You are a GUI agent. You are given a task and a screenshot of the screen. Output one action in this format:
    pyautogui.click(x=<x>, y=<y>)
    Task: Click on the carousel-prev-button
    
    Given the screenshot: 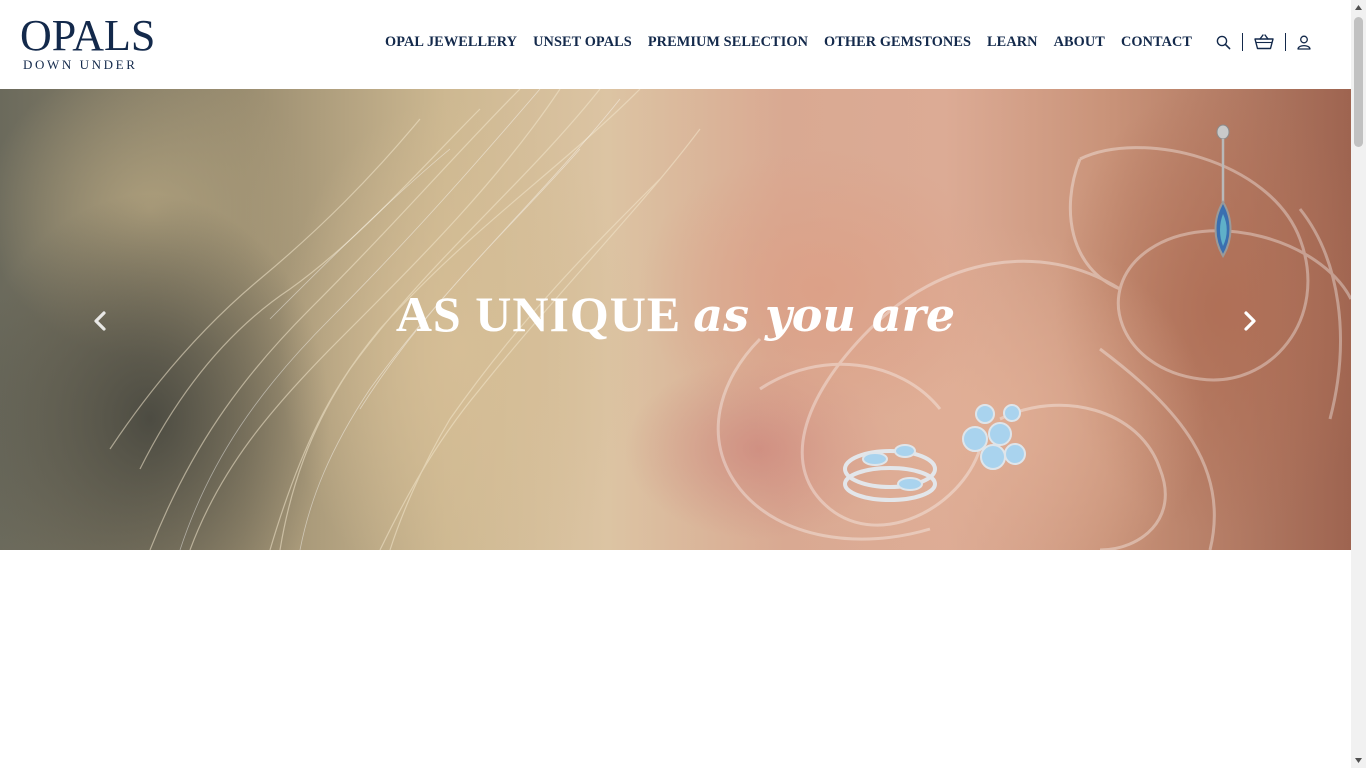 What is the action you would take?
    pyautogui.click(x=100, y=321)
    